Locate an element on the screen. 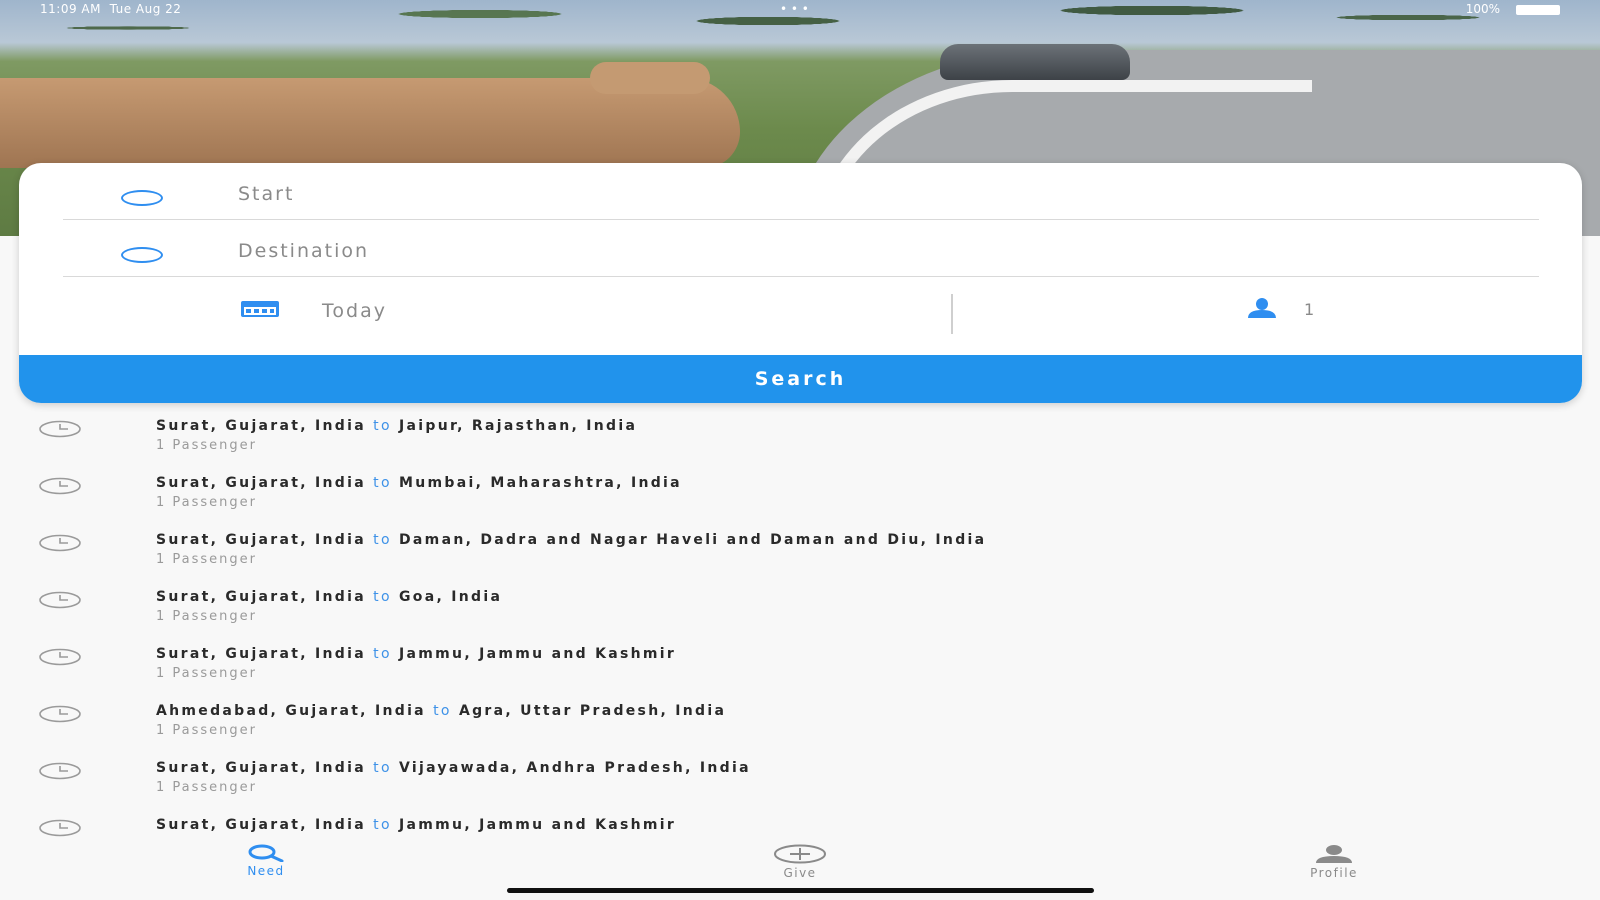  status-battery-text: 100% is located at coordinates (1482, 9).